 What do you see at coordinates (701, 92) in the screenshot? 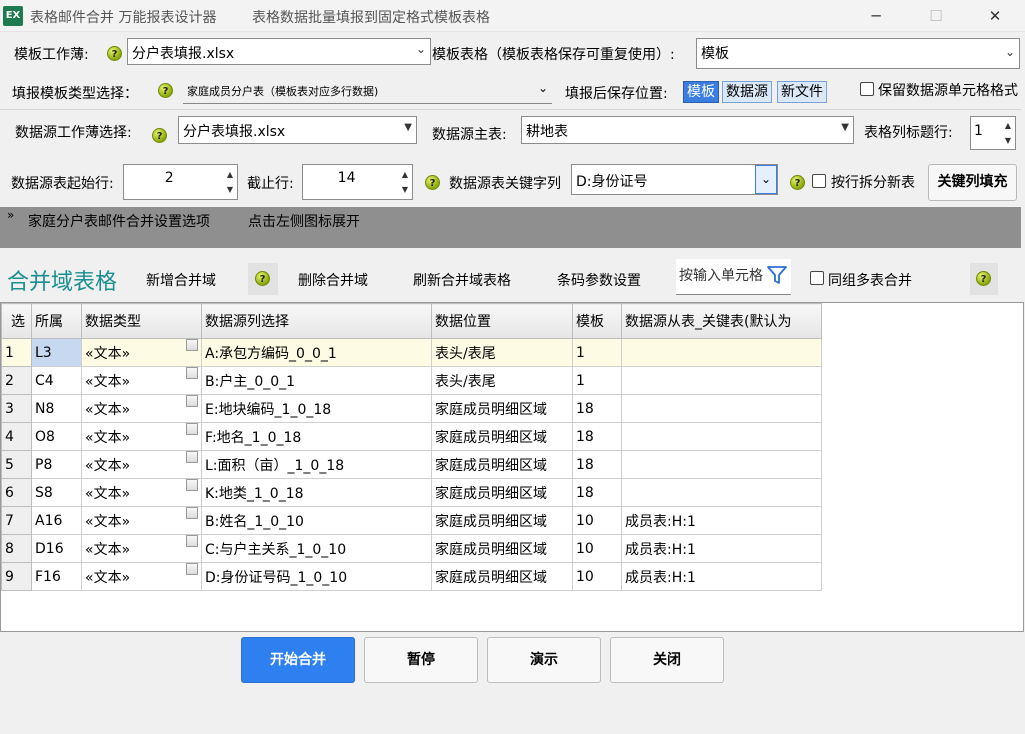
I see `save-option-template: 模板` at bounding box center [701, 92].